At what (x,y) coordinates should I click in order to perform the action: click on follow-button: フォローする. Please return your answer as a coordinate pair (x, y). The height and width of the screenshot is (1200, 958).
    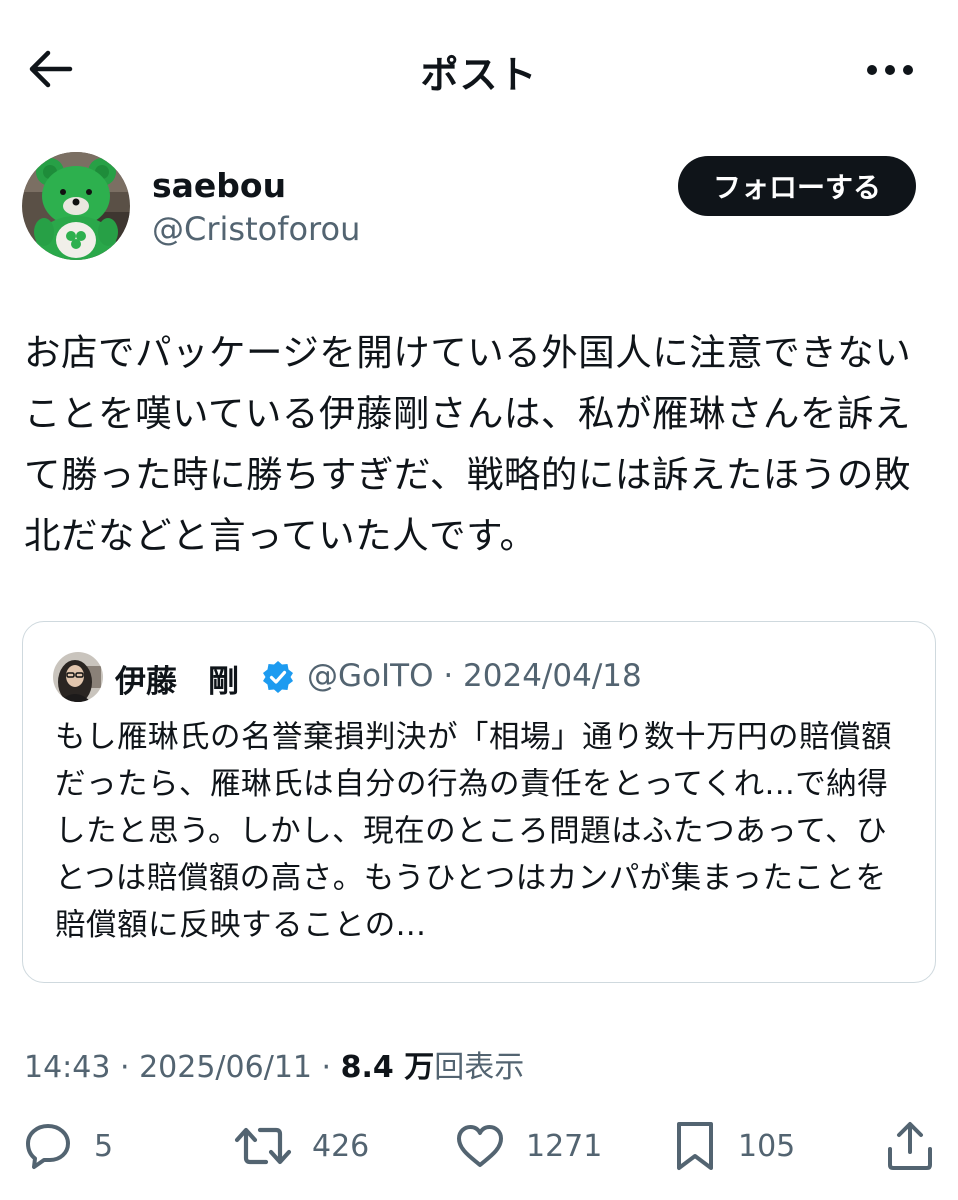
    Looking at the image, I should click on (797, 186).